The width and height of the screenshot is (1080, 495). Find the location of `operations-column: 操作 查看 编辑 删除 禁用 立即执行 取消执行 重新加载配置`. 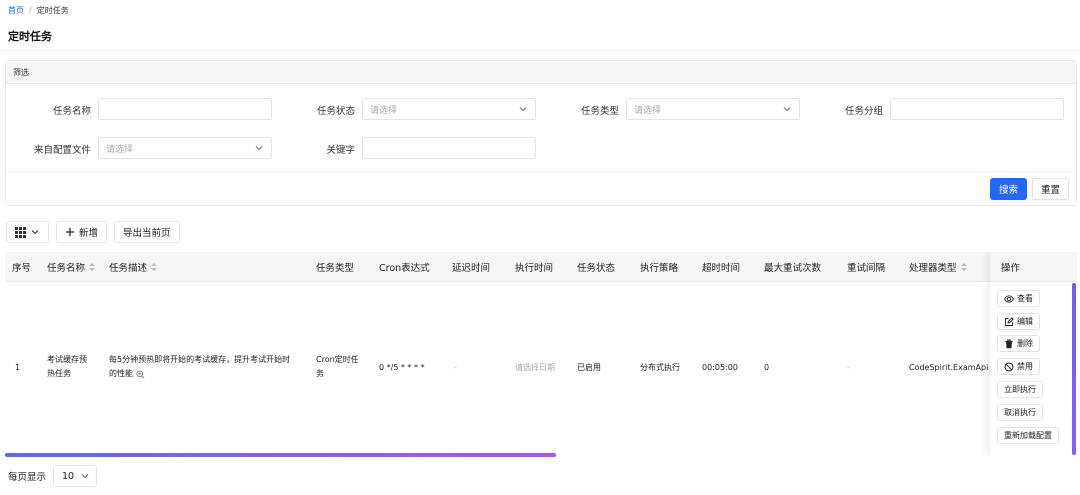

operations-column: 操作 查看 编辑 删除 禁用 立即执行 取消执行 重新加载配置 is located at coordinates (1033, 354).